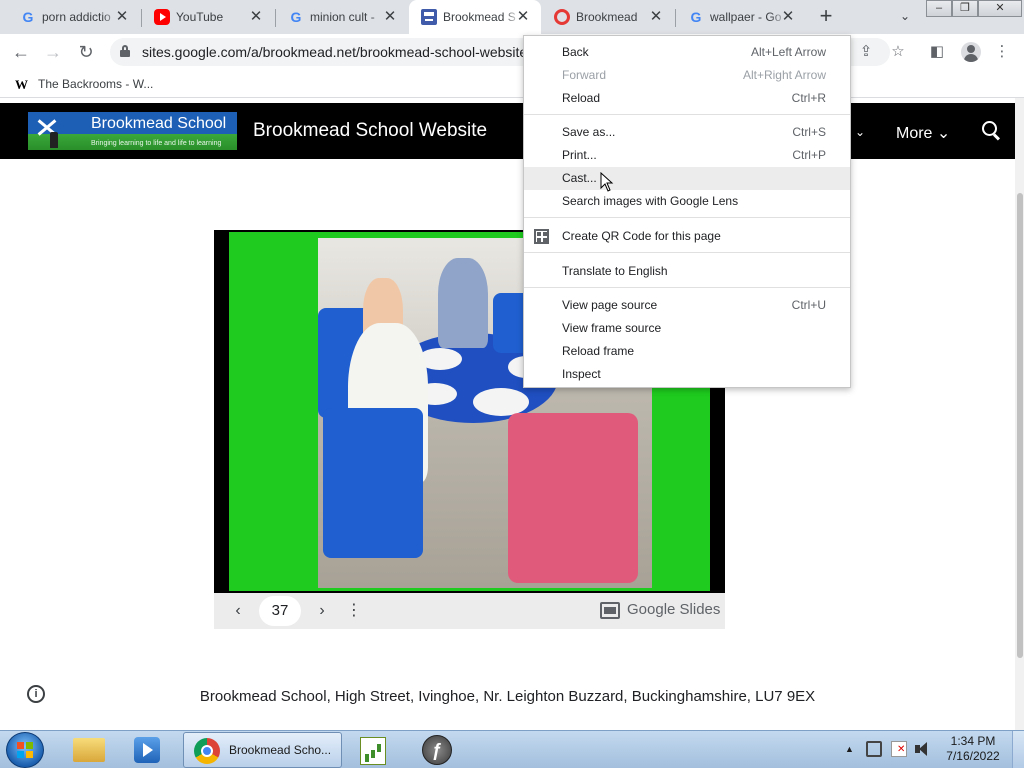 The width and height of the screenshot is (1024, 768). What do you see at coordinates (1018, 749) in the screenshot?
I see `show-desktop-button` at bounding box center [1018, 749].